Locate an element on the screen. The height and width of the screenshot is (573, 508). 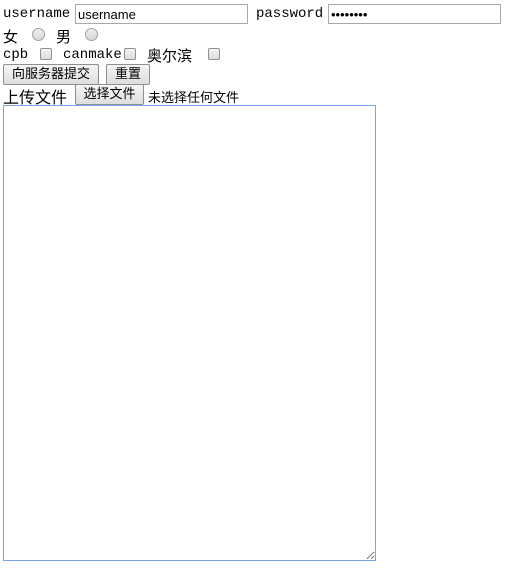
password-input is located at coordinates (414, 14).